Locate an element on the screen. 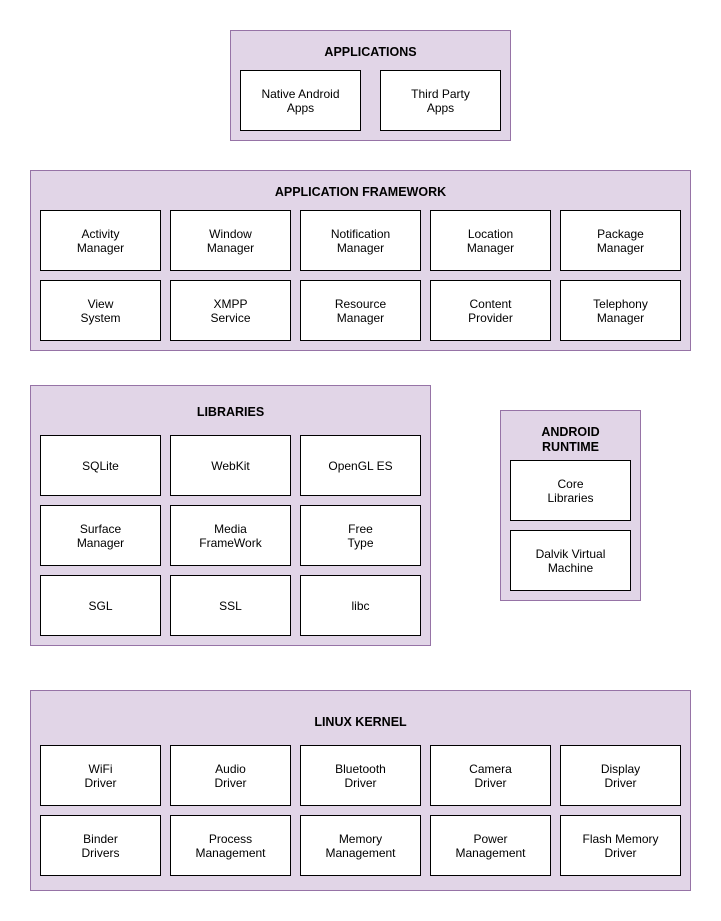  audio-driver-box: Audio Driver is located at coordinates (230, 775).